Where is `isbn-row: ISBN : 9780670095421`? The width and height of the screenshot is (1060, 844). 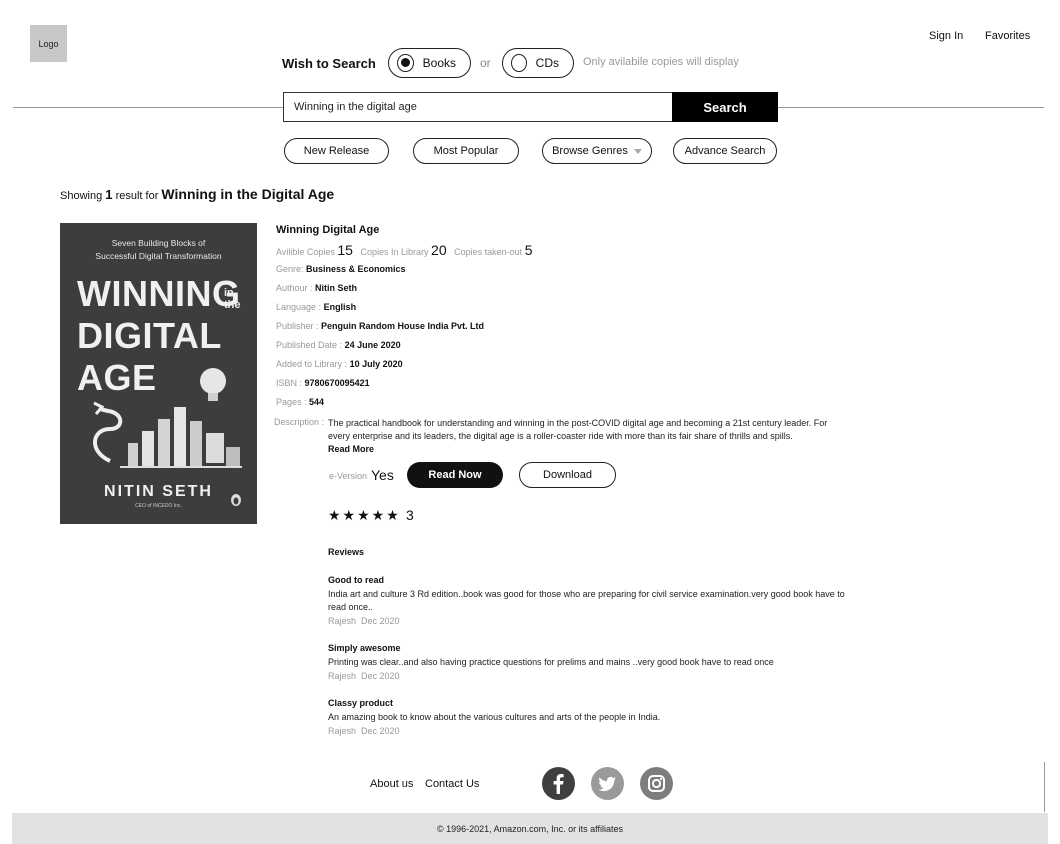
isbn-row: ISBN : 9780670095421 is located at coordinates (323, 383).